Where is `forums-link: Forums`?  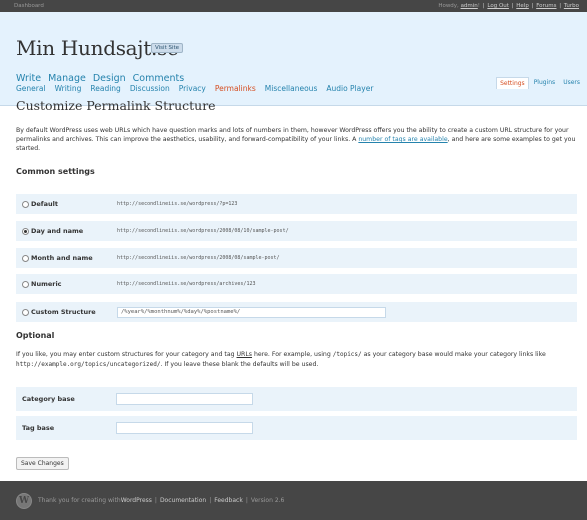
forums-link: Forums is located at coordinates (546, 6).